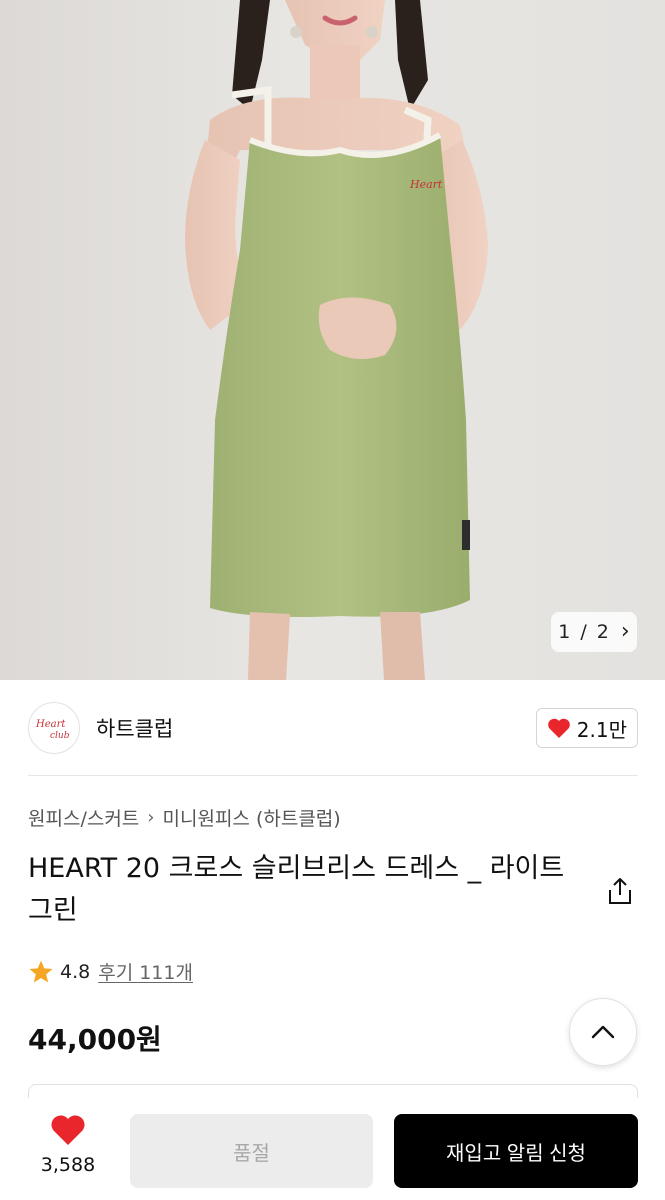 Image resolution: width=665 pixels, height=1200 pixels. Describe the element at coordinates (75, 971) in the screenshot. I see `rating-value: 4.8` at that location.